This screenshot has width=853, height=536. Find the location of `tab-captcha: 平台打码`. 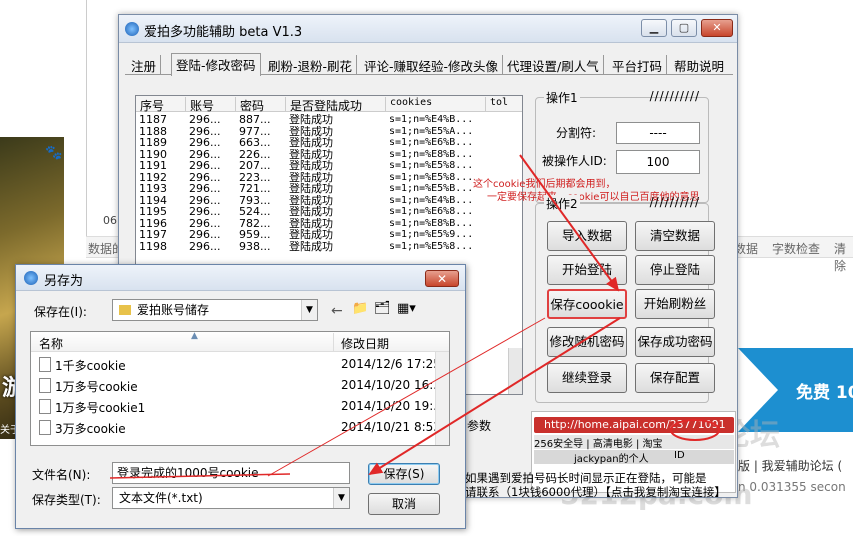

tab-captcha: 平台打码 is located at coordinates (638, 65).